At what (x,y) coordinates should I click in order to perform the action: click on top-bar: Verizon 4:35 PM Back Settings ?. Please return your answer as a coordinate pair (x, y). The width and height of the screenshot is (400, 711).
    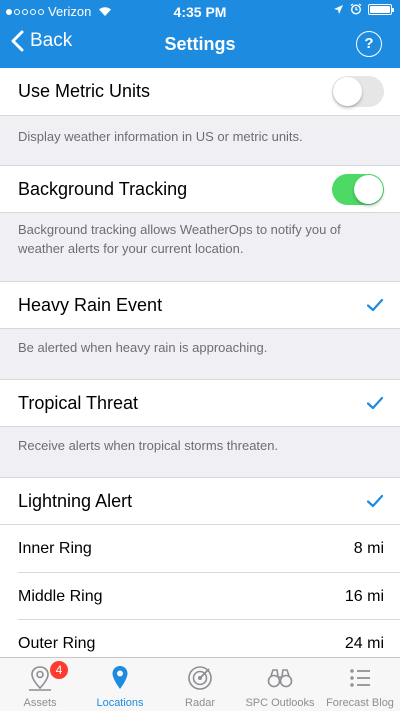
    Looking at the image, I should click on (200, 34).